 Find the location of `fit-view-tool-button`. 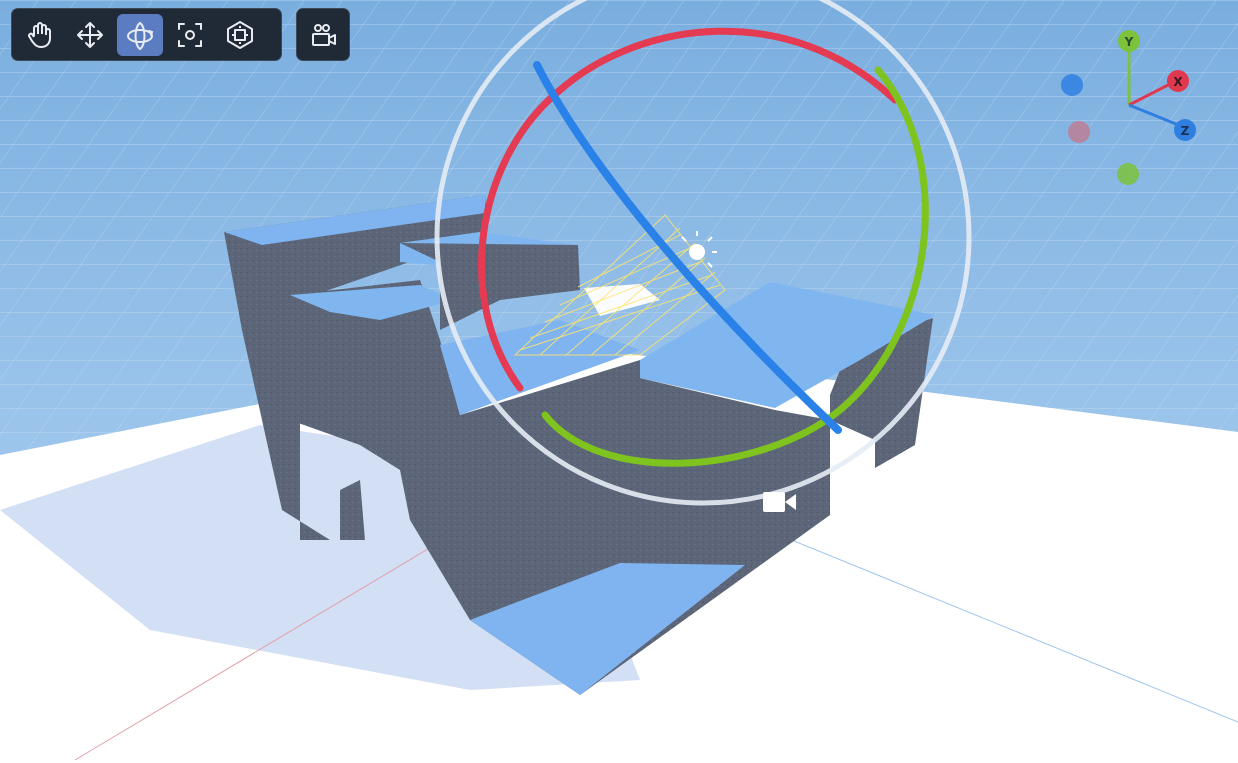

fit-view-tool-button is located at coordinates (240, 35).